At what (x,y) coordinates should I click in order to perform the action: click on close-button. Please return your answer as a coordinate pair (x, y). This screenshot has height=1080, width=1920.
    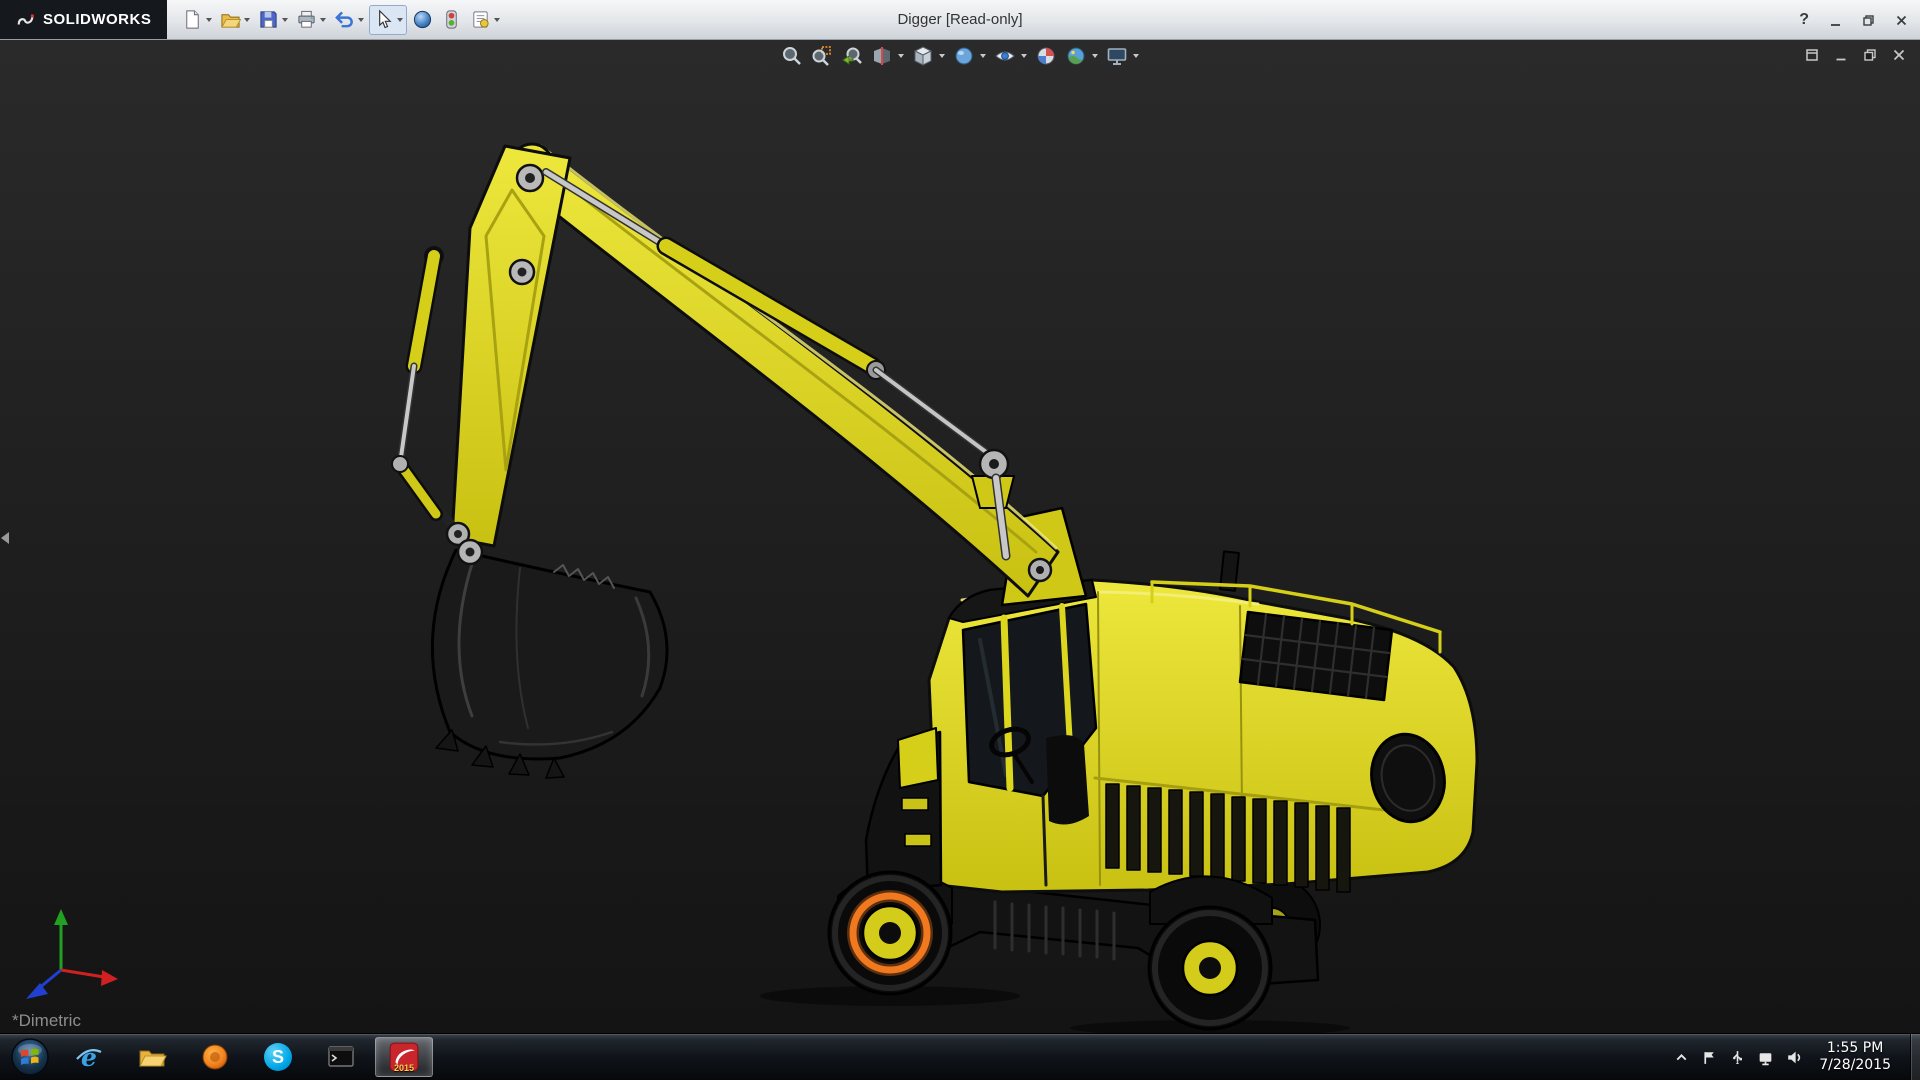
    Looking at the image, I should click on (1901, 20).